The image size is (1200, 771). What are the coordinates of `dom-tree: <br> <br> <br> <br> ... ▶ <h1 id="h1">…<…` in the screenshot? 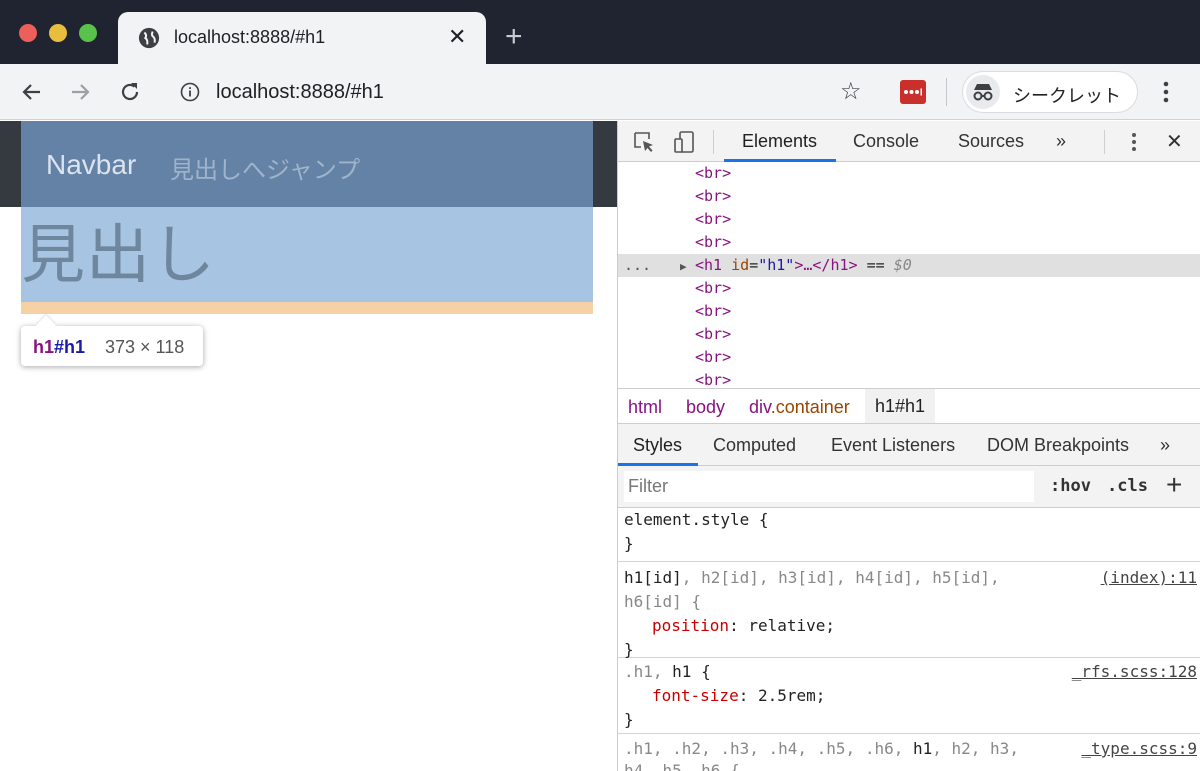 It's located at (909, 275).